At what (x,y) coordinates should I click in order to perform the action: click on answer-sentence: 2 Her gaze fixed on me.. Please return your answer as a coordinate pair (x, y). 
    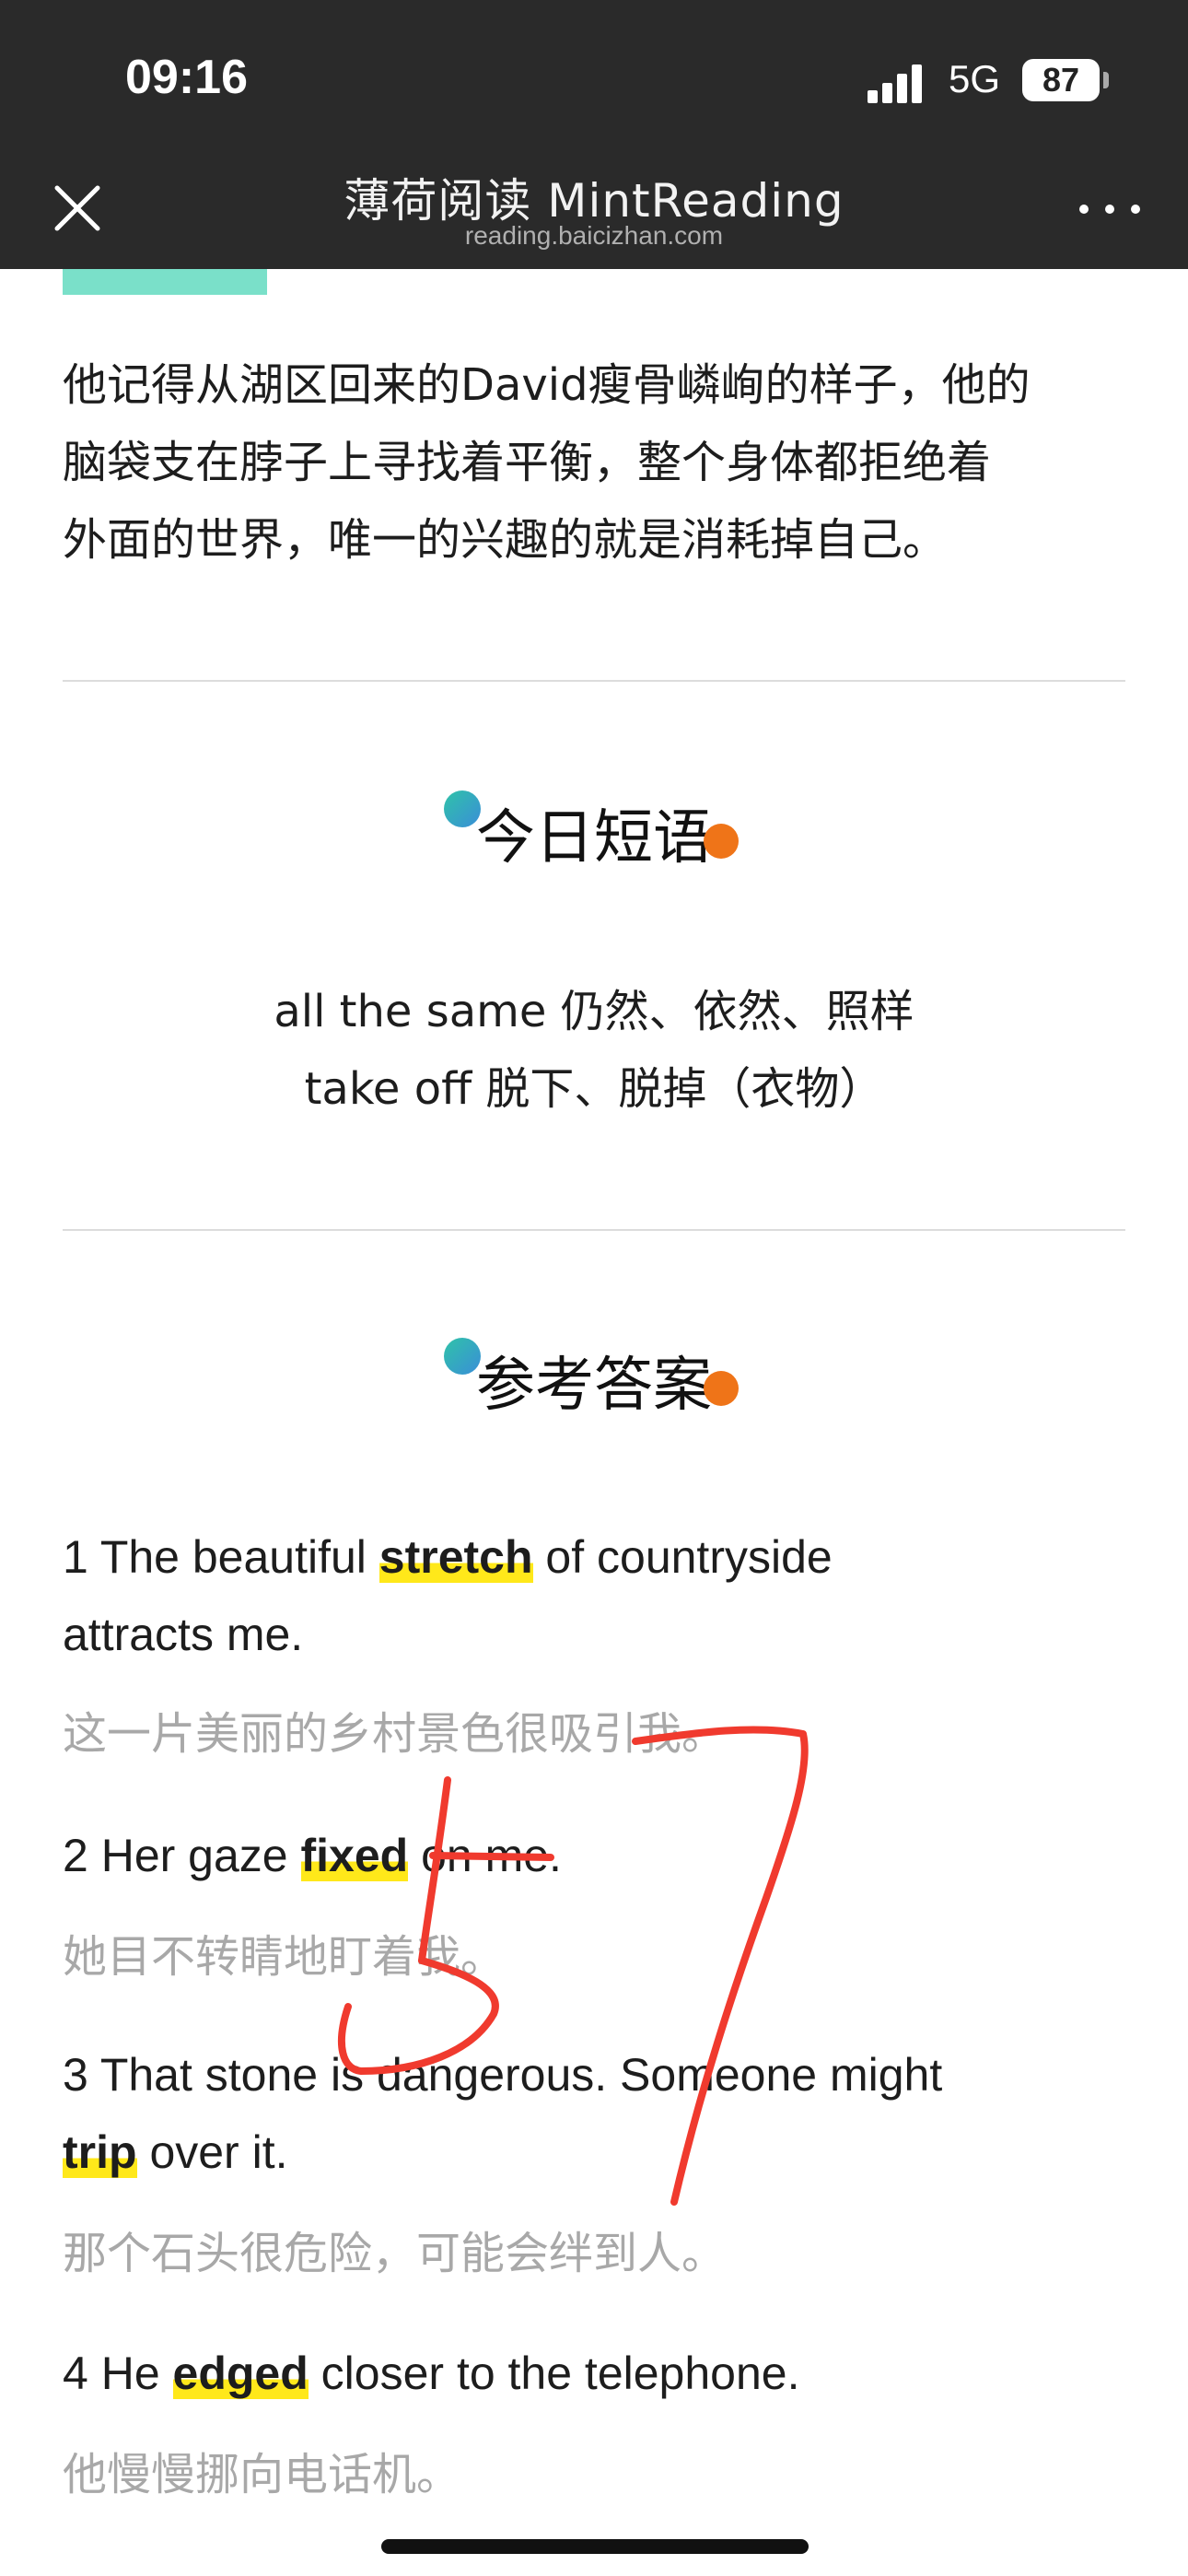
    Looking at the image, I should click on (312, 1855).